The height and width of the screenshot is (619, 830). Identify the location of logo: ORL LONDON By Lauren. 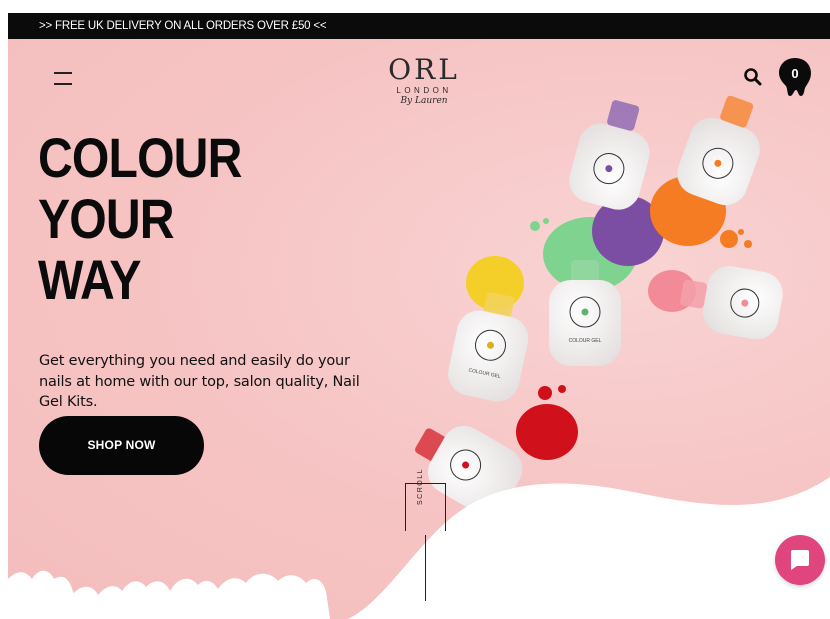
(424, 87).